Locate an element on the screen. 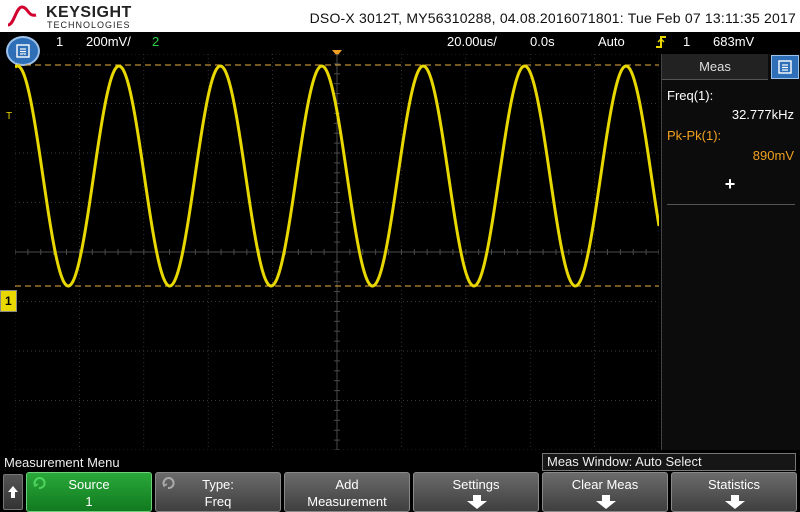 The width and height of the screenshot is (800, 512). keysight-logo: KEYSIGHT TECHNOLOGIES is located at coordinates (68, 16).